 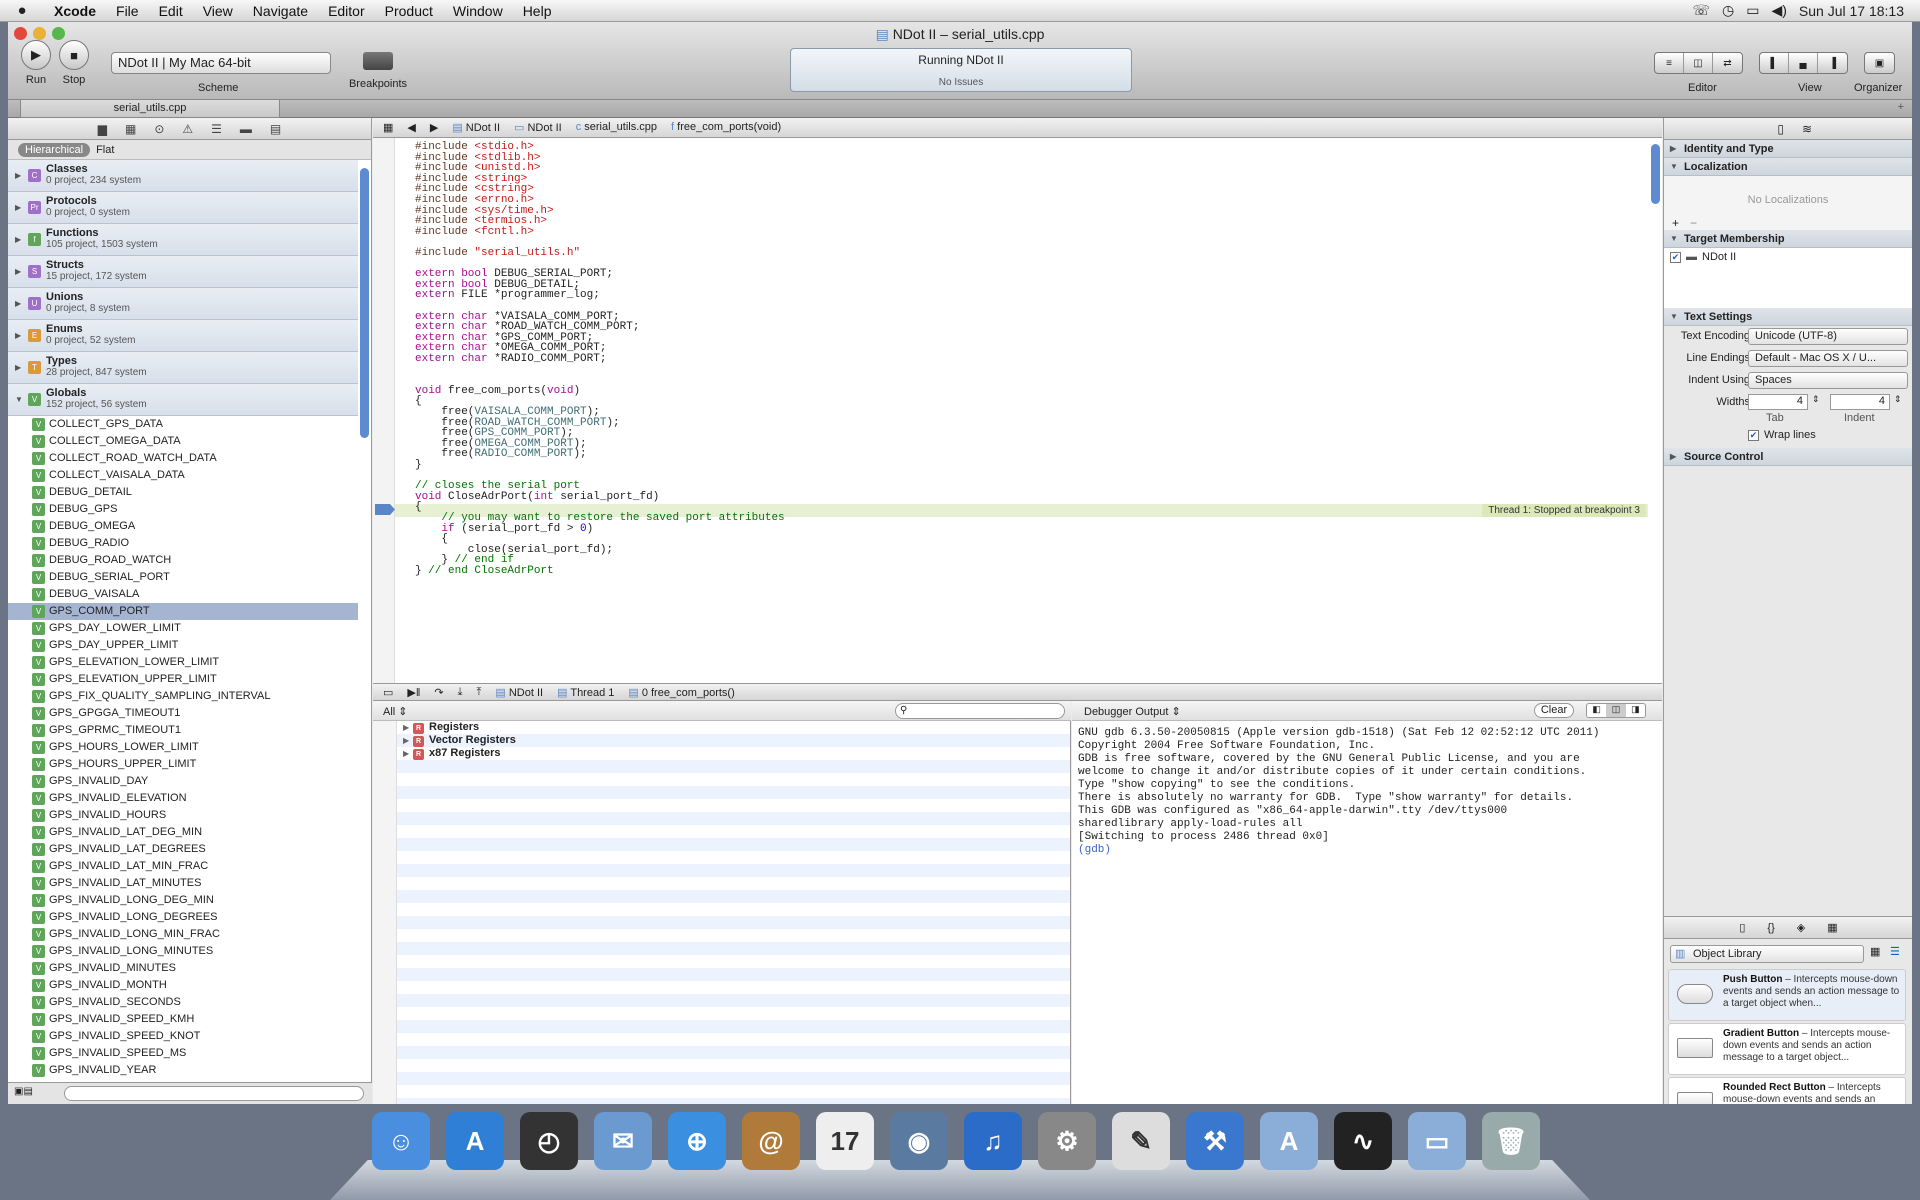 What do you see at coordinates (441, 727) in the screenshot?
I see `register-group-row: ▶ R Registers` at bounding box center [441, 727].